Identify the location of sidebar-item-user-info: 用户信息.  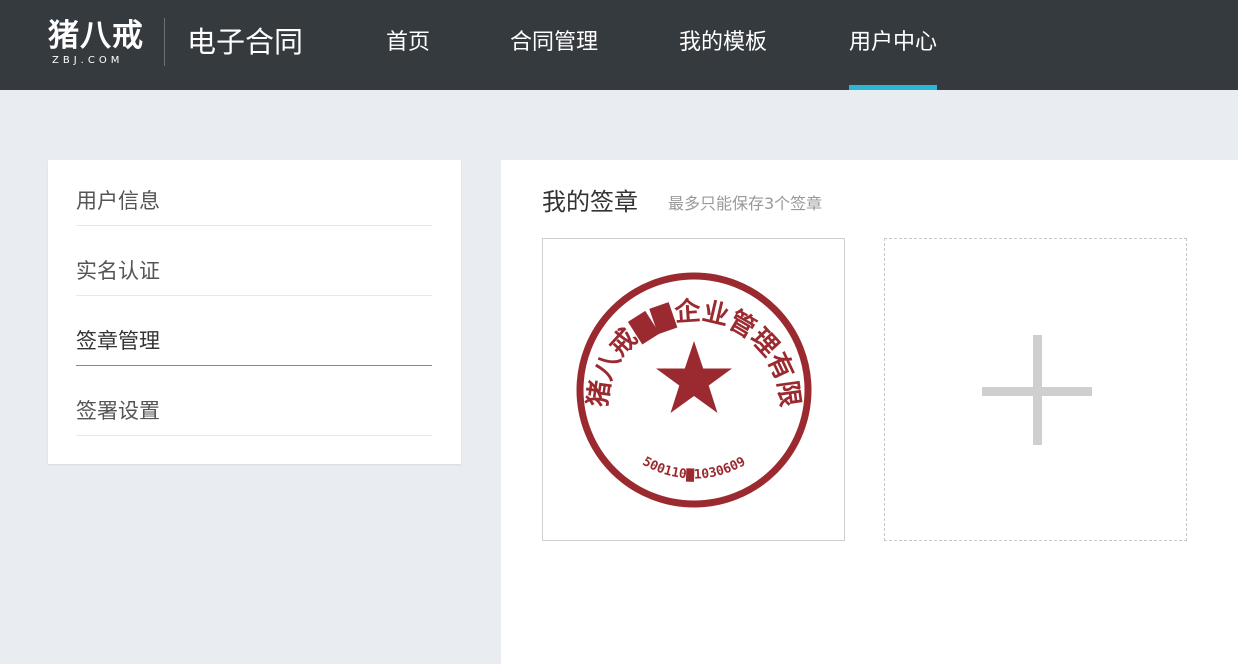
(254, 193).